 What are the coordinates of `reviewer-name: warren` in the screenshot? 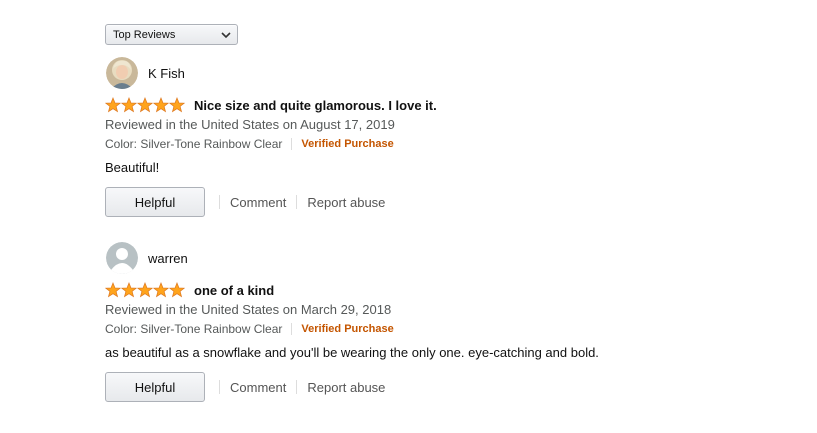 It's located at (168, 258).